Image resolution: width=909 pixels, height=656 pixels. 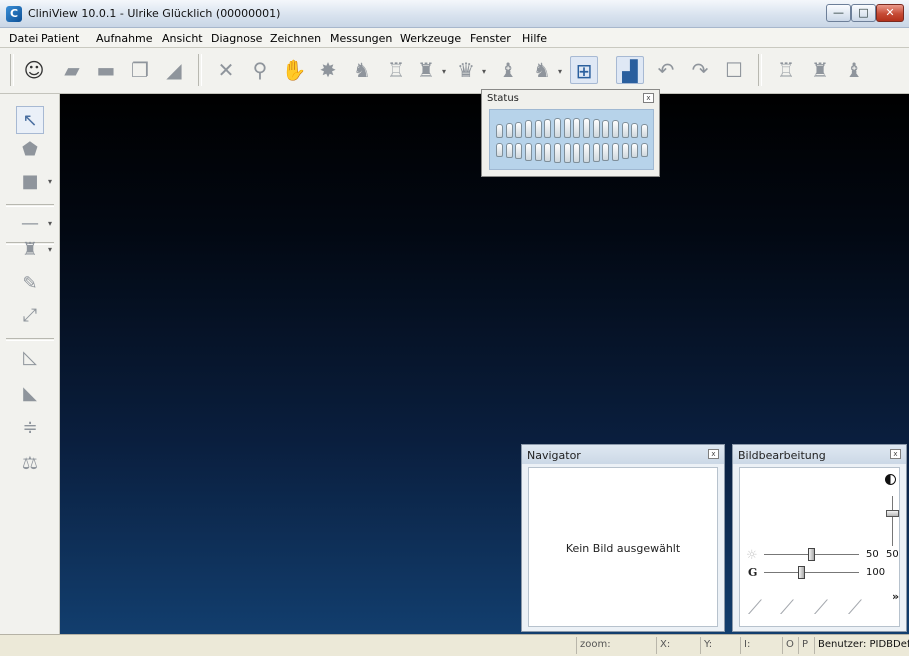 What do you see at coordinates (34, 70) in the screenshot?
I see `patient-head-icon: ☺` at bounding box center [34, 70].